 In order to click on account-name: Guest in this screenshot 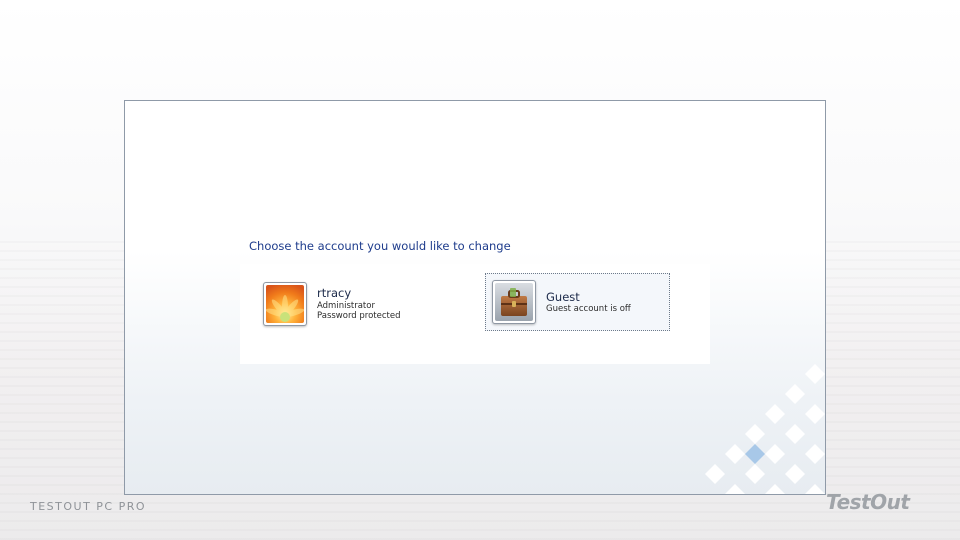, I will do `click(563, 296)`.